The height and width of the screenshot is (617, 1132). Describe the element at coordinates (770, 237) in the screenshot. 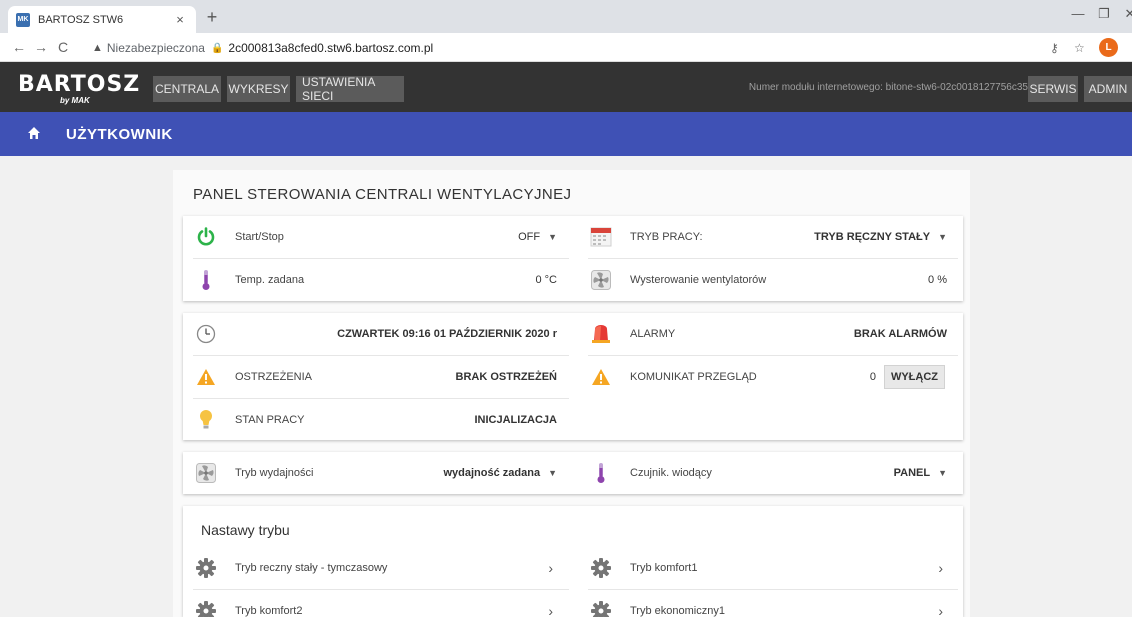

I see `tryb-pracy-row: TRYB PRACY: TRYB RĘCZNY STAŁY ▼` at that location.